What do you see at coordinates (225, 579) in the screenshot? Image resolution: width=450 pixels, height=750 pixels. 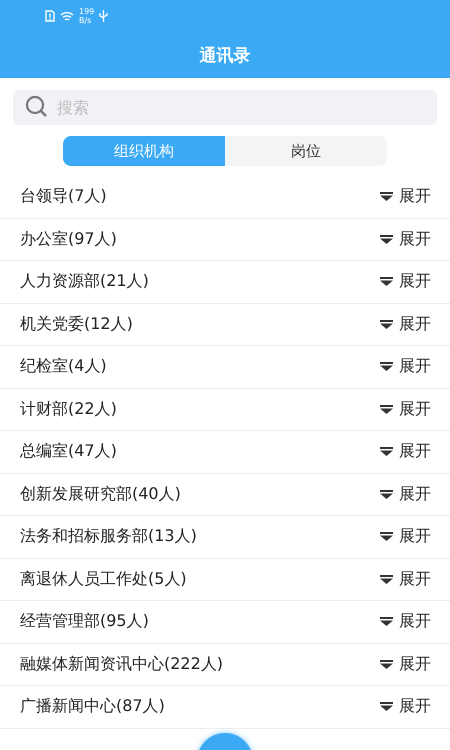 I see `department-row: 离退休人员工作处(5人) 展开` at bounding box center [225, 579].